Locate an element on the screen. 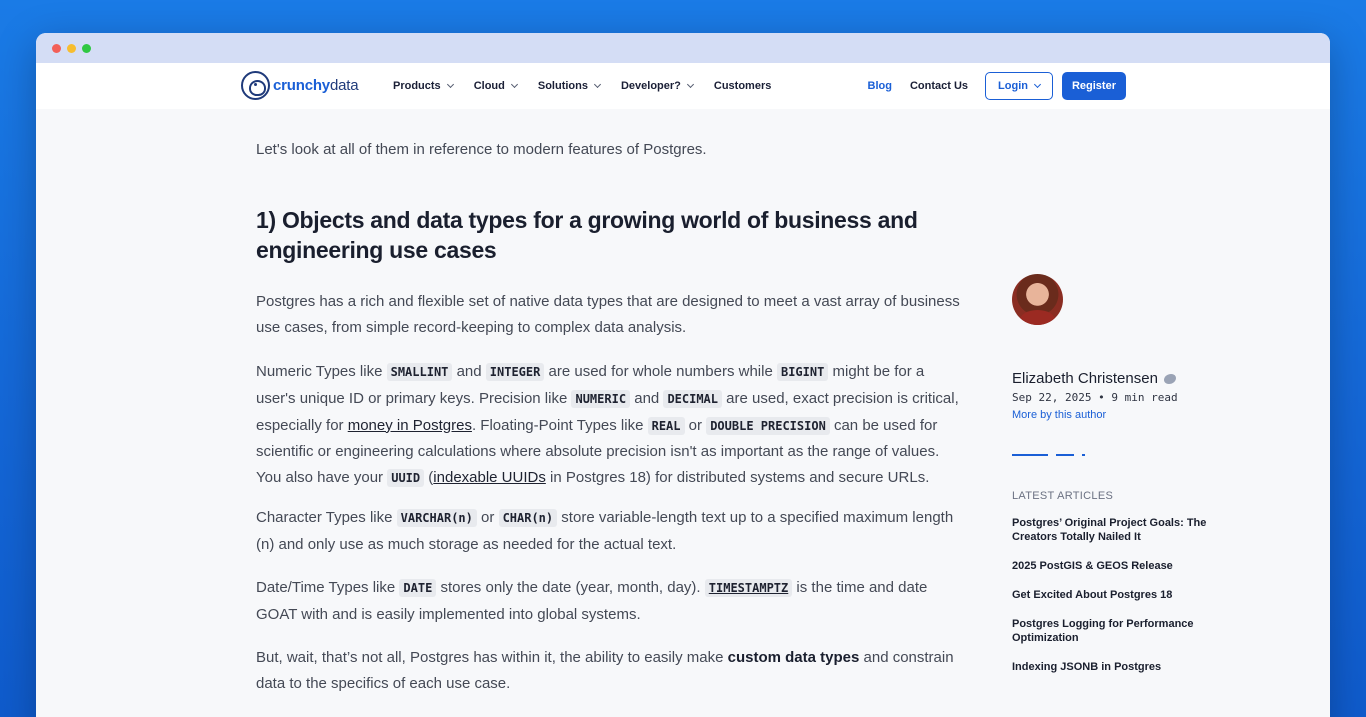 The image size is (1366, 717). menu-item-products: Products is located at coordinates (423, 86).